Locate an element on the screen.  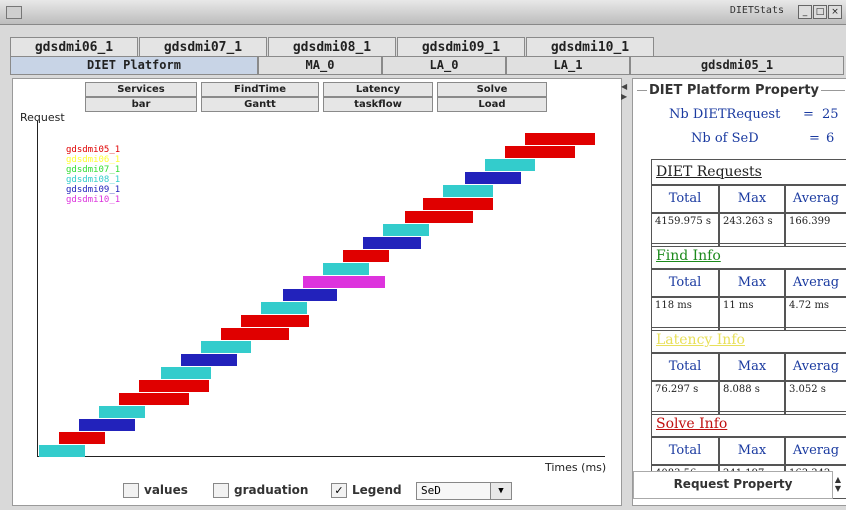
services-button: Services is located at coordinates (141, 89).